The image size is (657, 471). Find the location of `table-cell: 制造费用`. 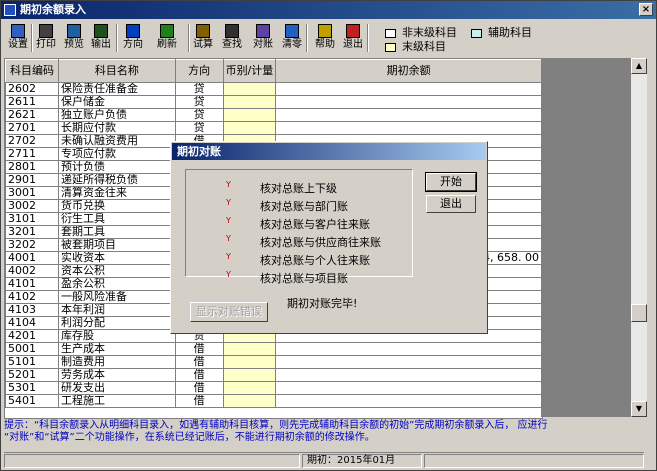

table-cell: 制造费用 is located at coordinates (116, 362).